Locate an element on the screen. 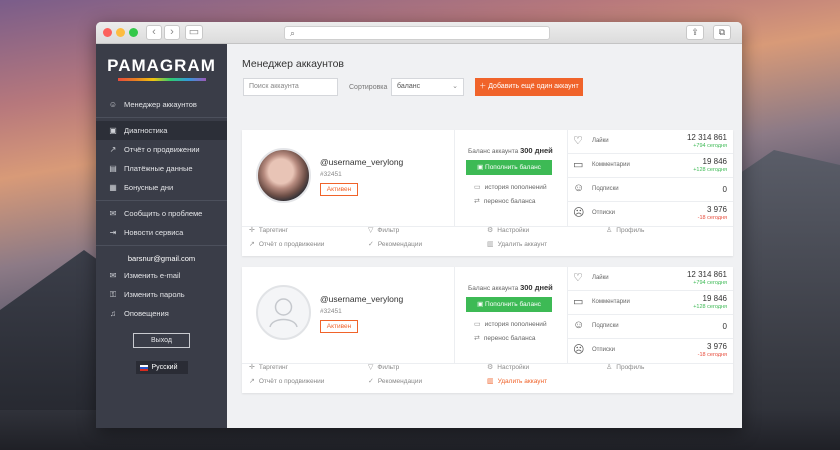 Image resolution: width=840 pixels, height=450 pixels. forward-icon: › is located at coordinates (172, 32).